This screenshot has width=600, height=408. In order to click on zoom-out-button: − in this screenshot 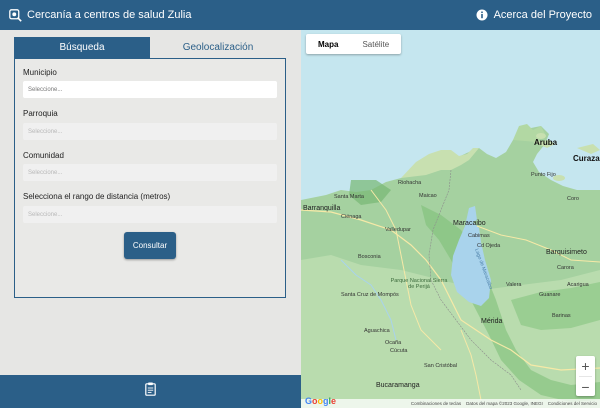, I will do `click(585, 387)`.